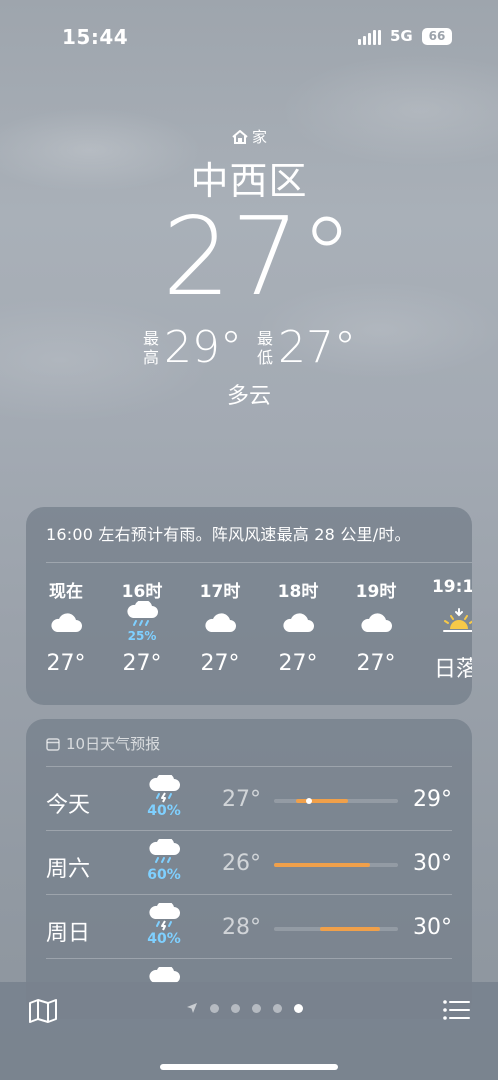 The width and height of the screenshot is (498, 1080). I want to click on day-name: 今天, so click(68, 805).